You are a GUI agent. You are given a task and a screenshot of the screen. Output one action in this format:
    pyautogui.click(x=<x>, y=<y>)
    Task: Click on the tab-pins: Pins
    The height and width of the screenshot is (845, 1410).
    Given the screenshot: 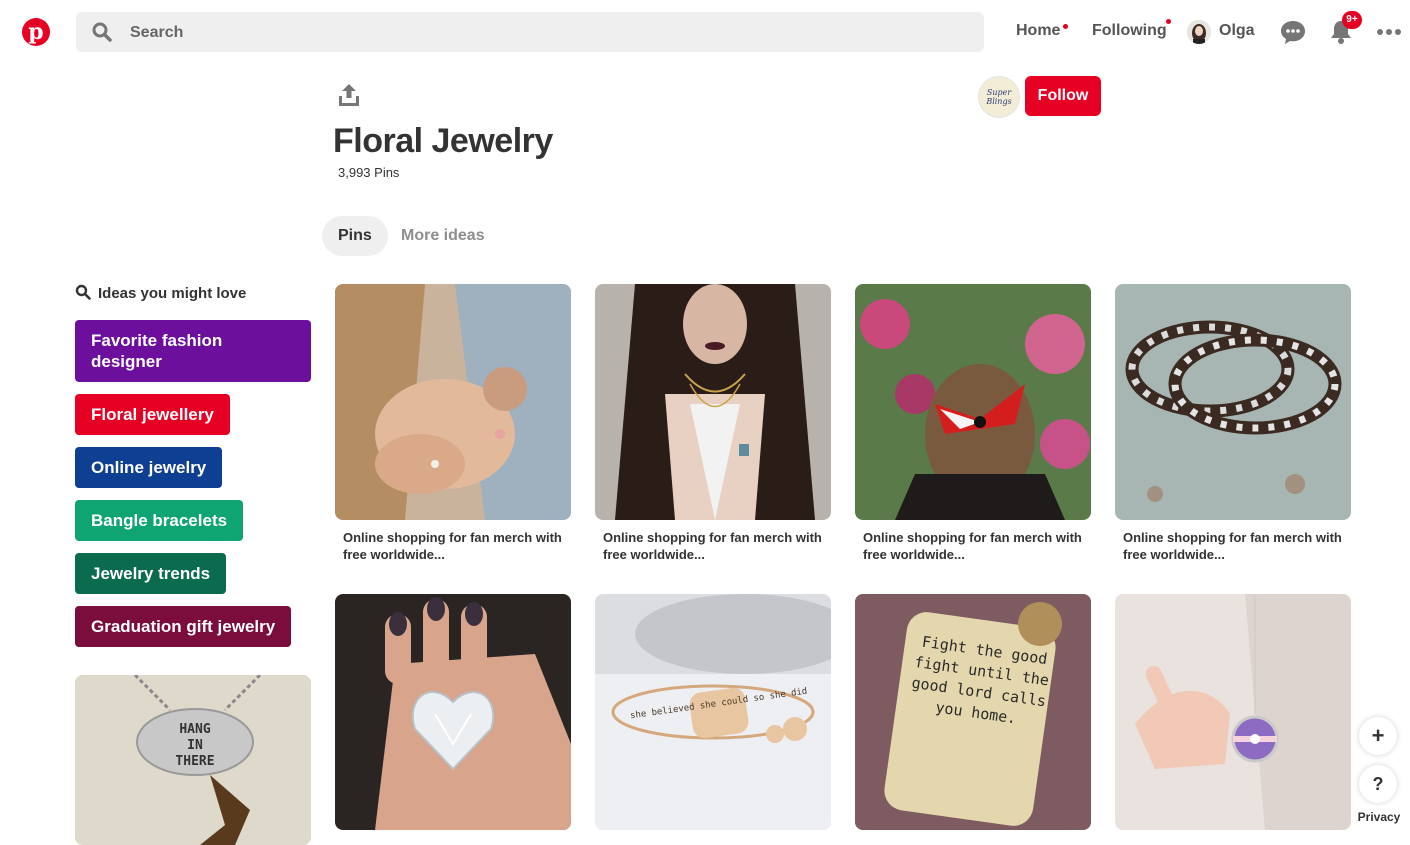 What is the action you would take?
    pyautogui.click(x=355, y=236)
    